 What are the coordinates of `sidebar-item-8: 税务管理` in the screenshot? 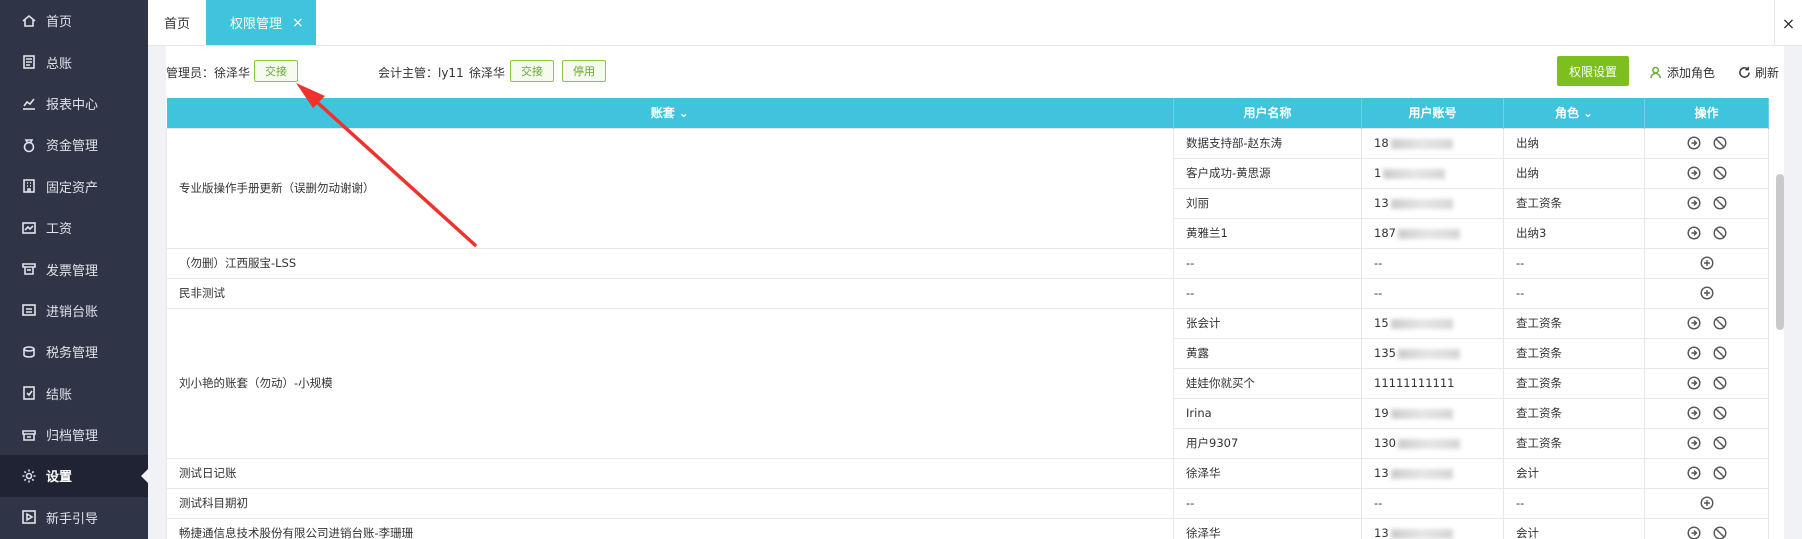 It's located at (74, 351).